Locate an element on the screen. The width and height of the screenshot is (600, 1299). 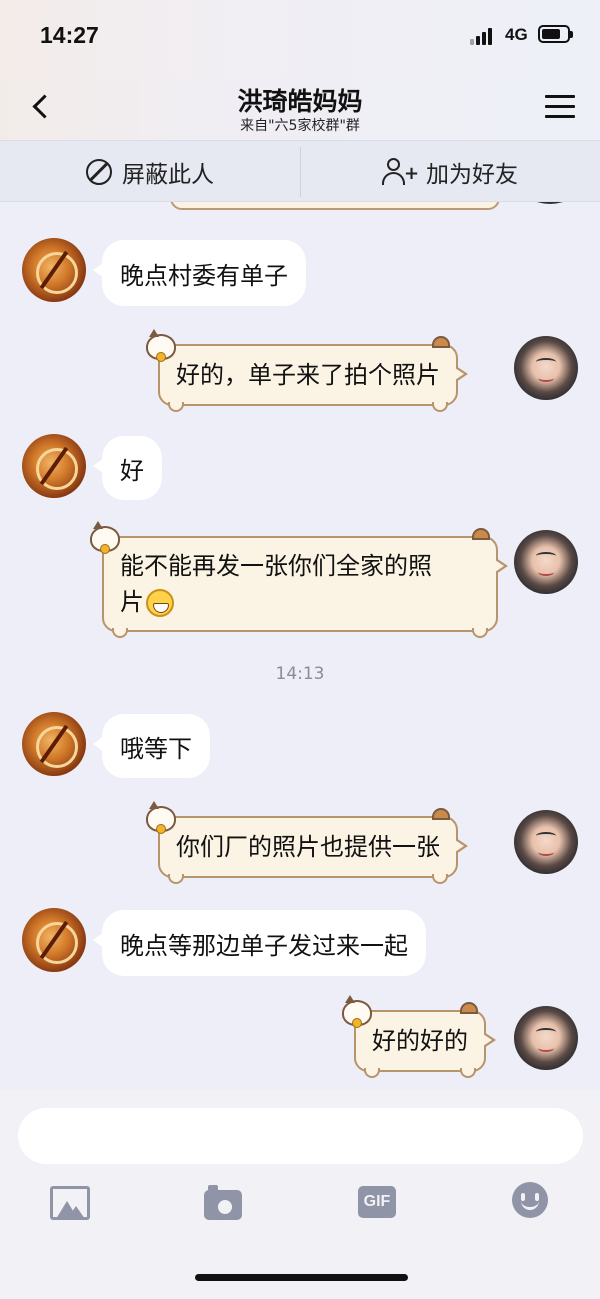
message-bubble-them: 好 is located at coordinates (127, 468).